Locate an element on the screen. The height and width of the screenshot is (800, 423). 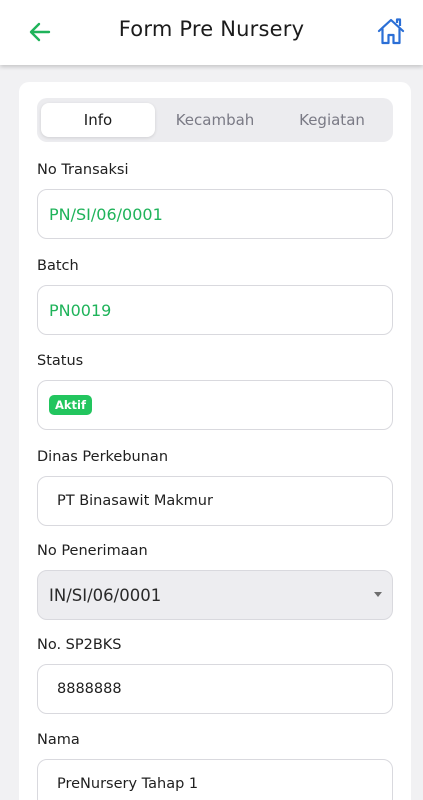
tab-kecambah: Kecambah is located at coordinates (215, 120).